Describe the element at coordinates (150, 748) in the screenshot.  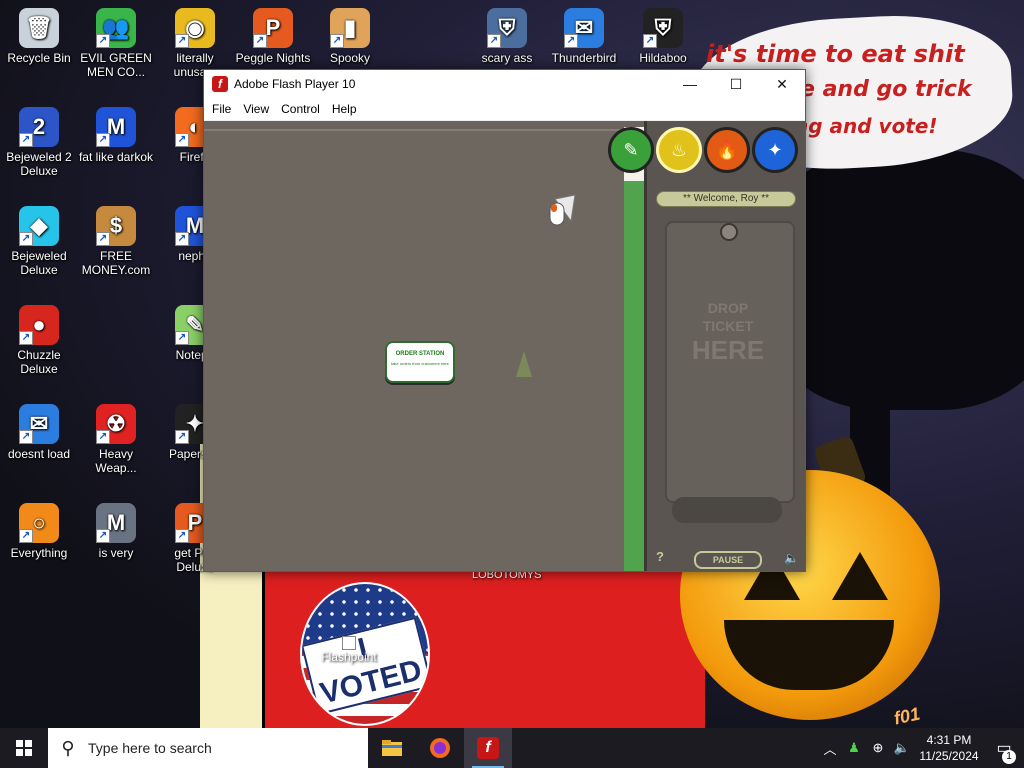
I see `search-placeholder: Type here to search` at that location.